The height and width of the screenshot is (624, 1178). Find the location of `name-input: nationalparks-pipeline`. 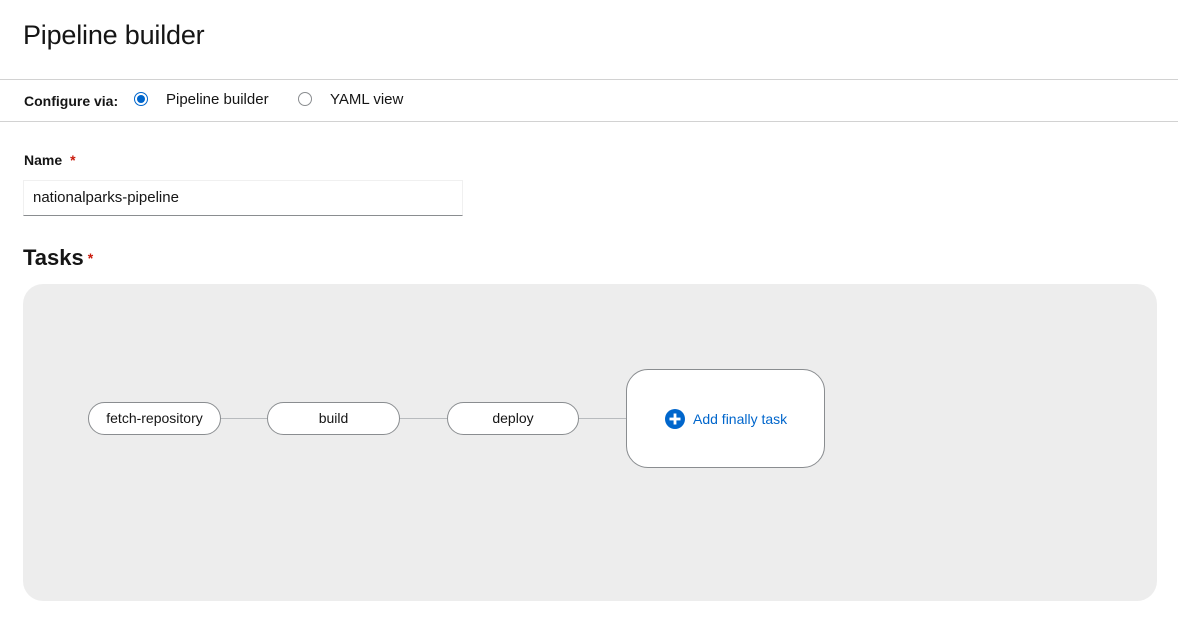

name-input: nationalparks-pipeline is located at coordinates (243, 198).